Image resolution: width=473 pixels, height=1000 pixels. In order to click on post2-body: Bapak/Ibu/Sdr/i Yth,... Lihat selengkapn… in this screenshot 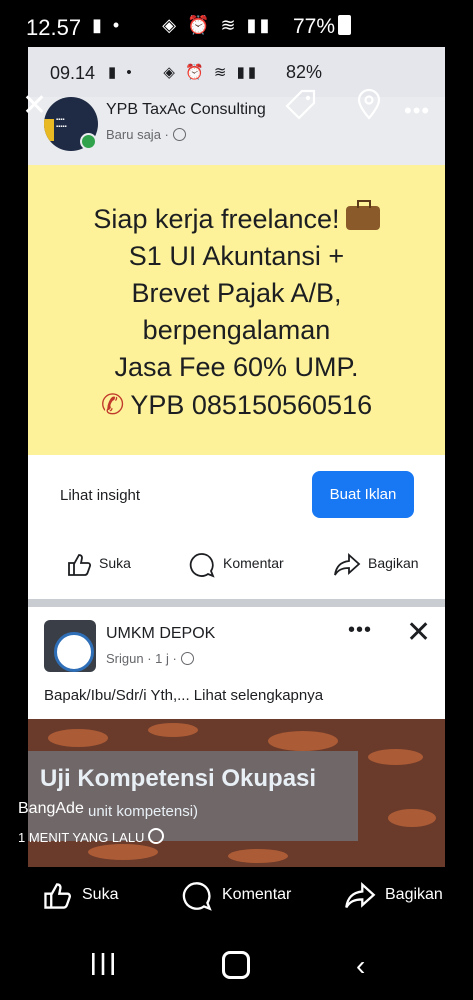, I will do `click(184, 695)`.